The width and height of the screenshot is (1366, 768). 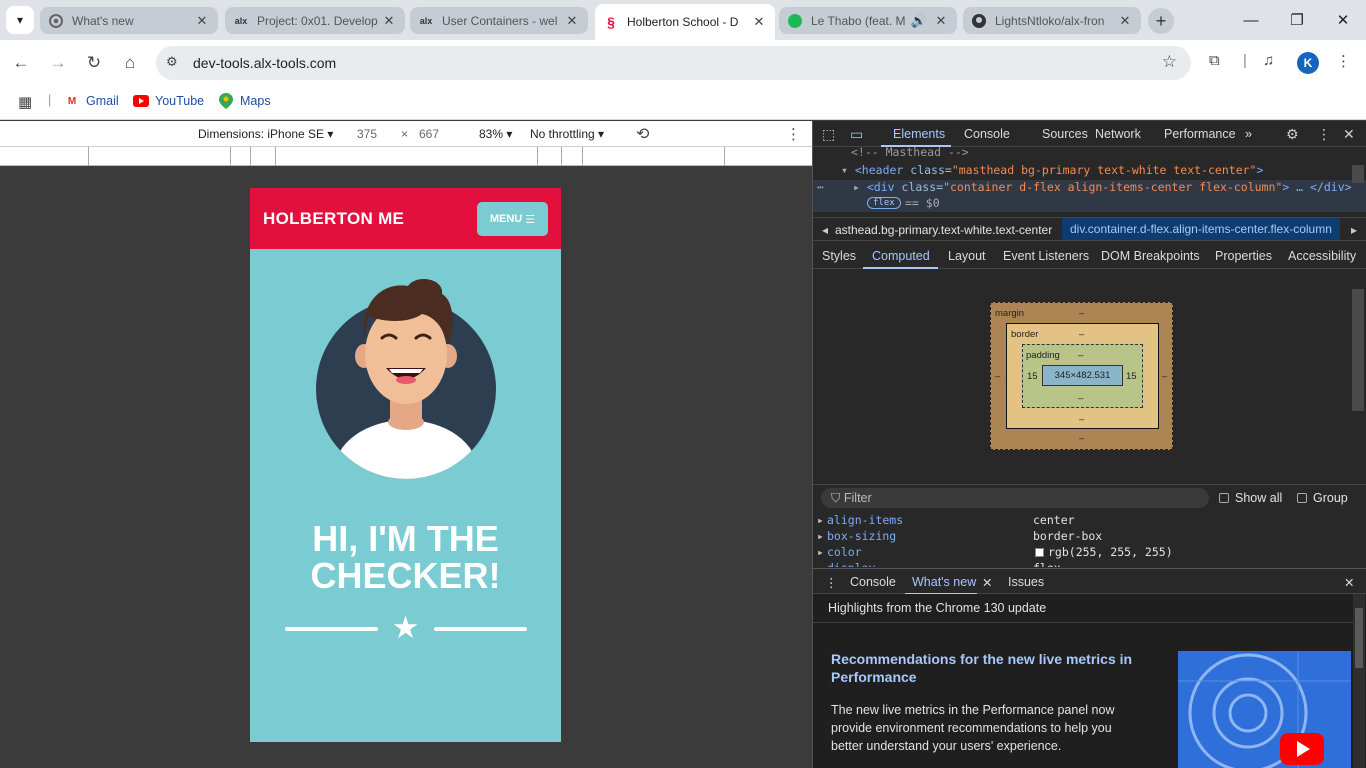 I want to click on subtab-properties: Properties, so click(x=1243, y=256).